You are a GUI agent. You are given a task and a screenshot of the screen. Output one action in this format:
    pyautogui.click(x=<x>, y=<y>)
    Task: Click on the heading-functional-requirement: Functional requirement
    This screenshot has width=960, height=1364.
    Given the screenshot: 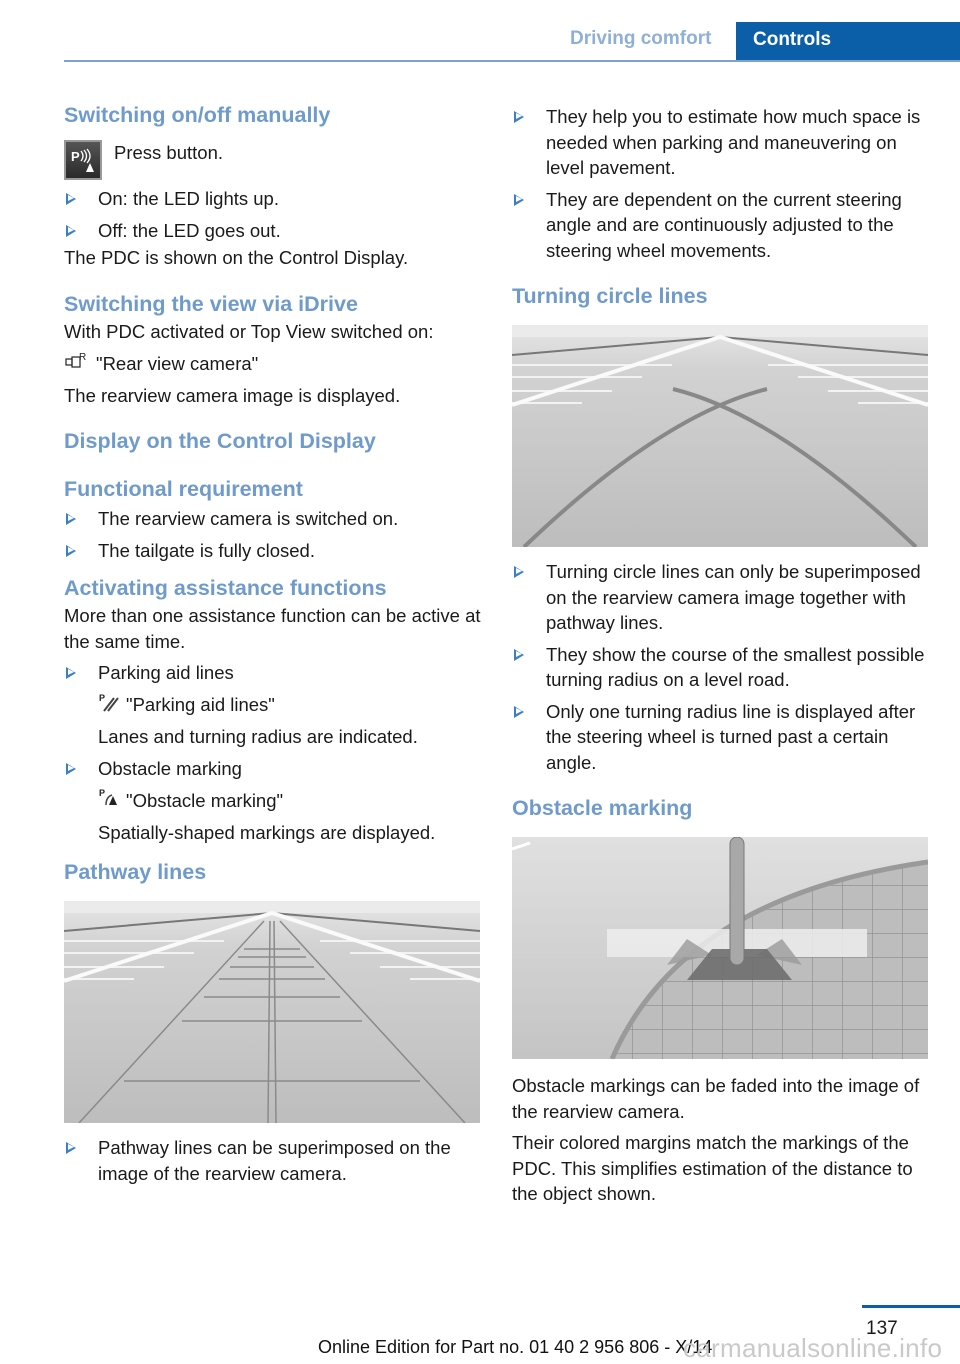 What is the action you would take?
    pyautogui.click(x=183, y=489)
    